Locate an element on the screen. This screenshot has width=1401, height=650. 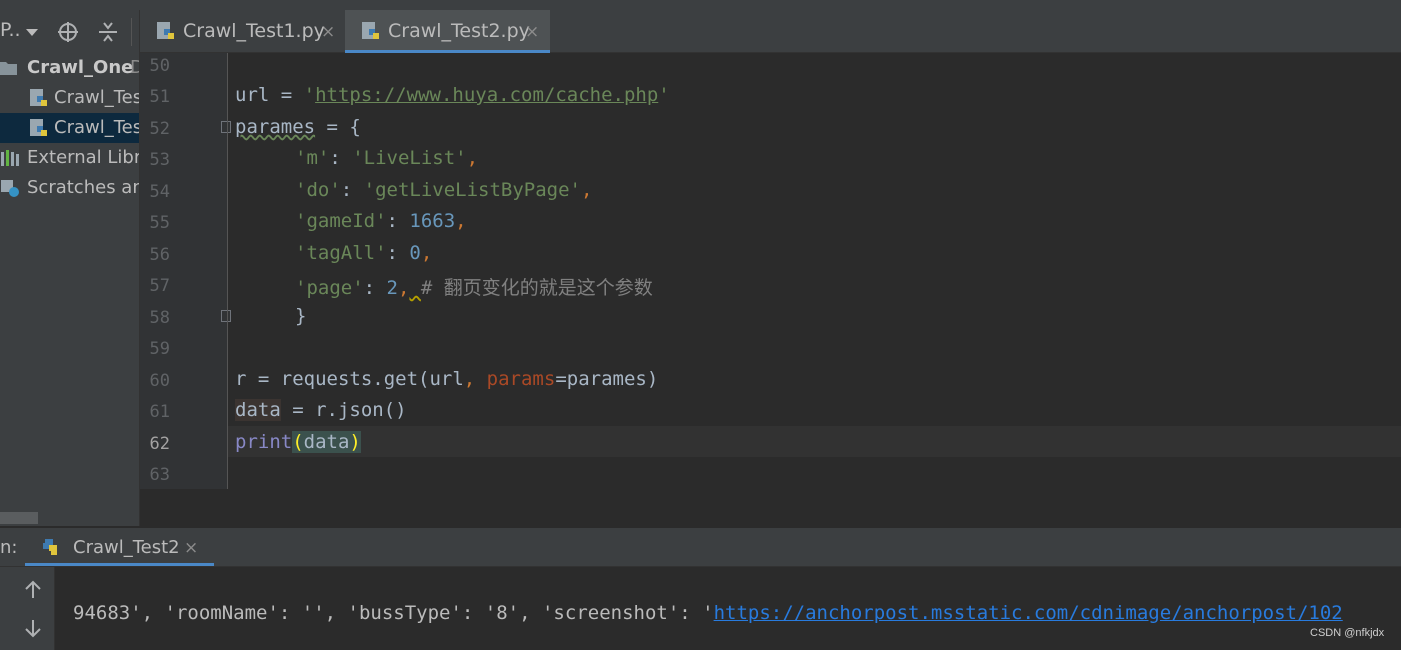
project-view-title: P.. is located at coordinates (10, 30).